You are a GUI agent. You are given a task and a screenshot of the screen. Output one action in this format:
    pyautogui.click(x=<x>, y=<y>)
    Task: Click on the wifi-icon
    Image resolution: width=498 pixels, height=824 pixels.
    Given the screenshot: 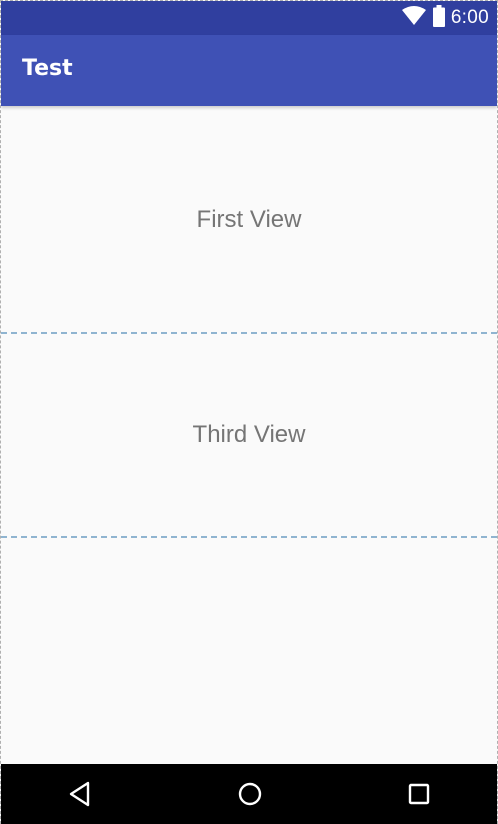 What is the action you would take?
    pyautogui.click(x=414, y=18)
    